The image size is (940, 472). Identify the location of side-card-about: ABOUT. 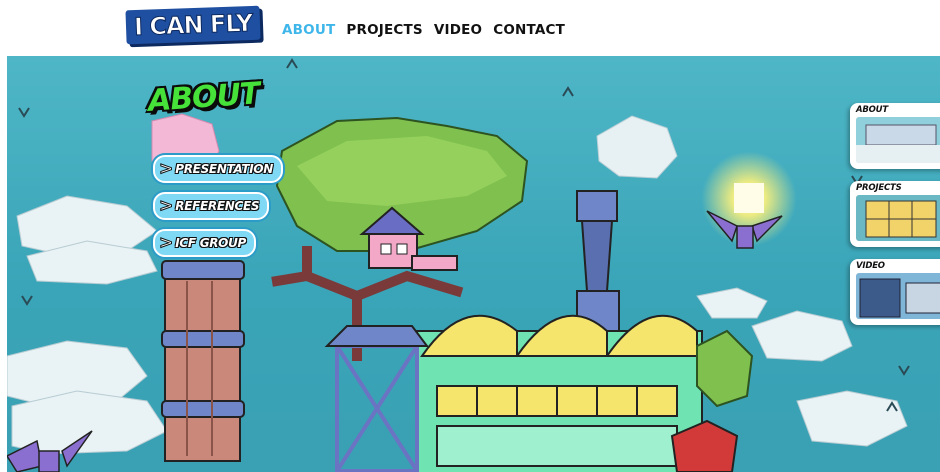
(895, 136).